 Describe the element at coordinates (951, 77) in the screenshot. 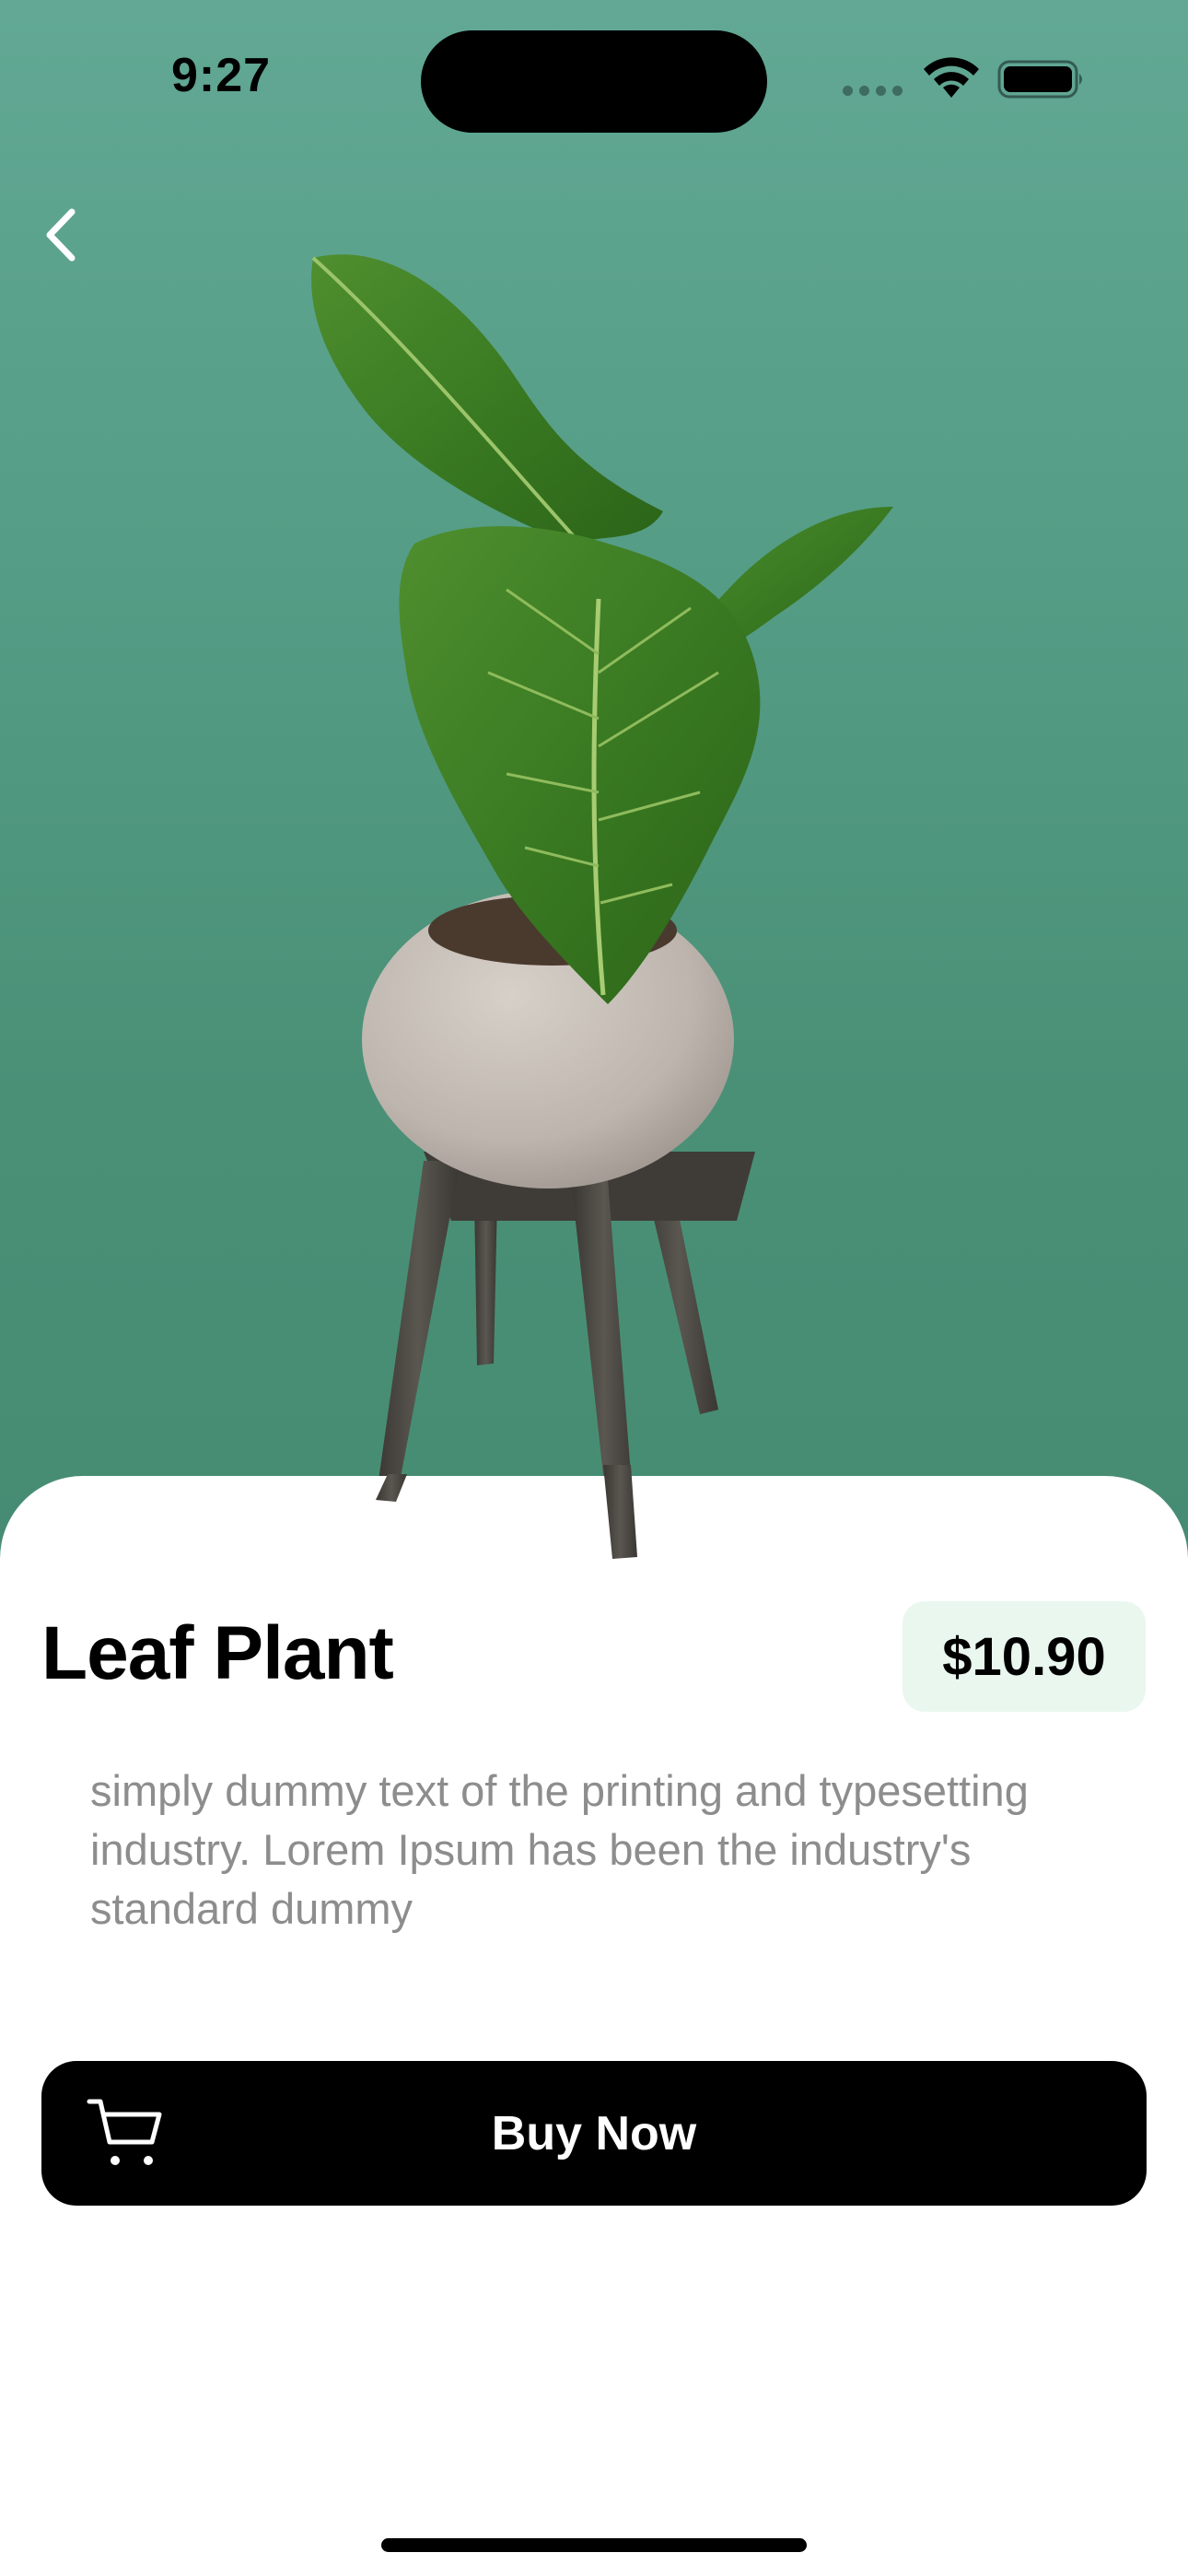

I see `wifi-icon` at that location.